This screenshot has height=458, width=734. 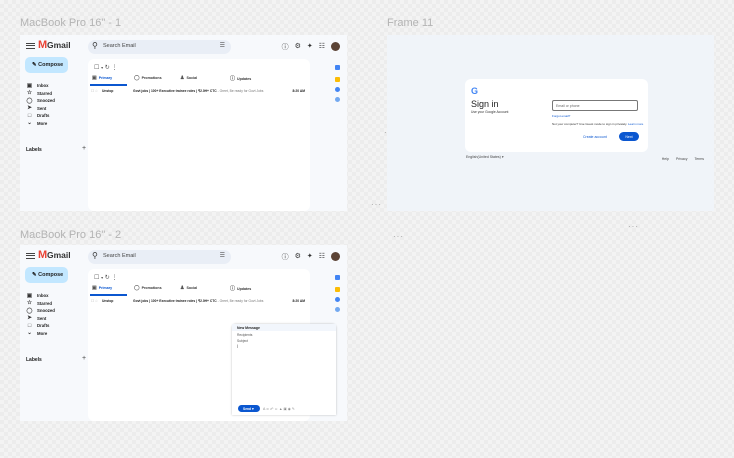 I want to click on star-icon: ☆, so click(x=29, y=93).